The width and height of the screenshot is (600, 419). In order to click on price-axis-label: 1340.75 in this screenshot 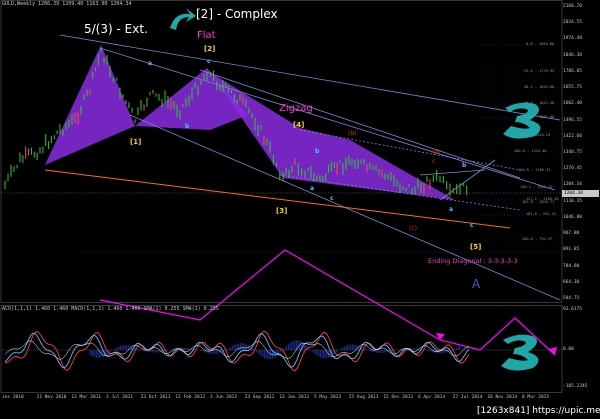, I will do `click(572, 152)`.